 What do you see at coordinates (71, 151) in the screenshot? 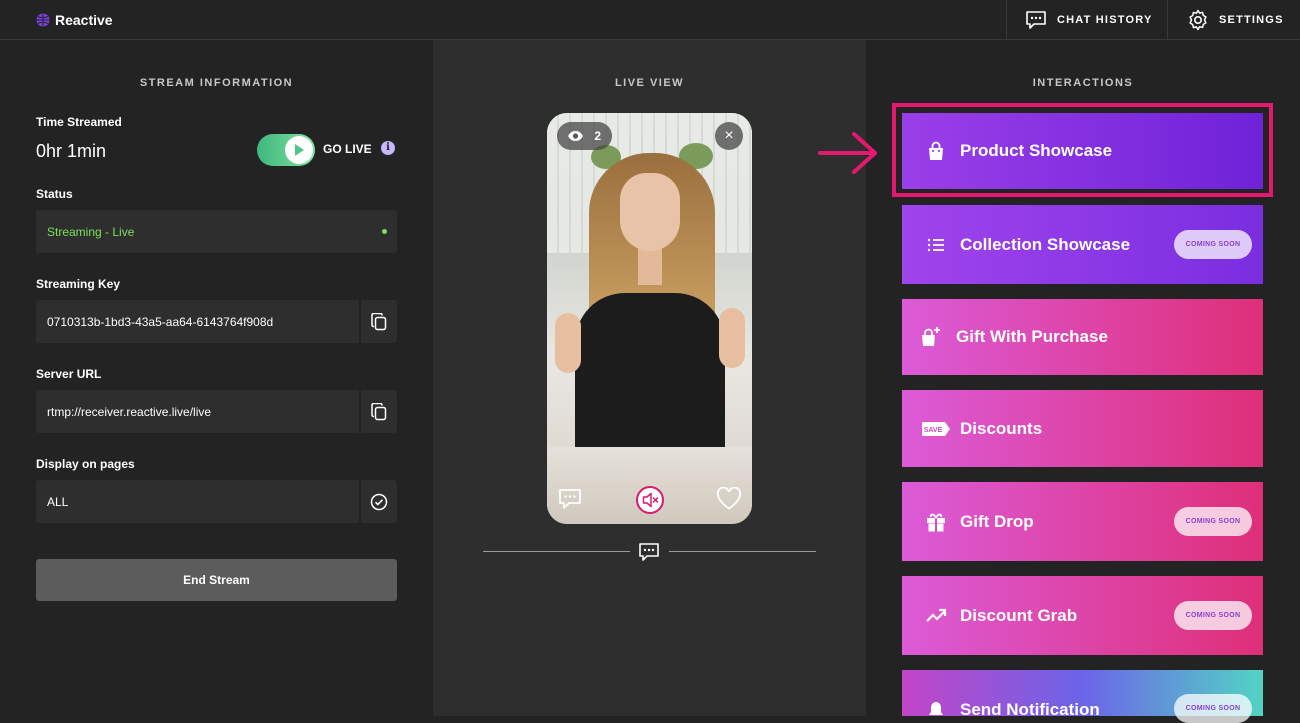
I see `time-streamed-value: 0hr 1min` at bounding box center [71, 151].